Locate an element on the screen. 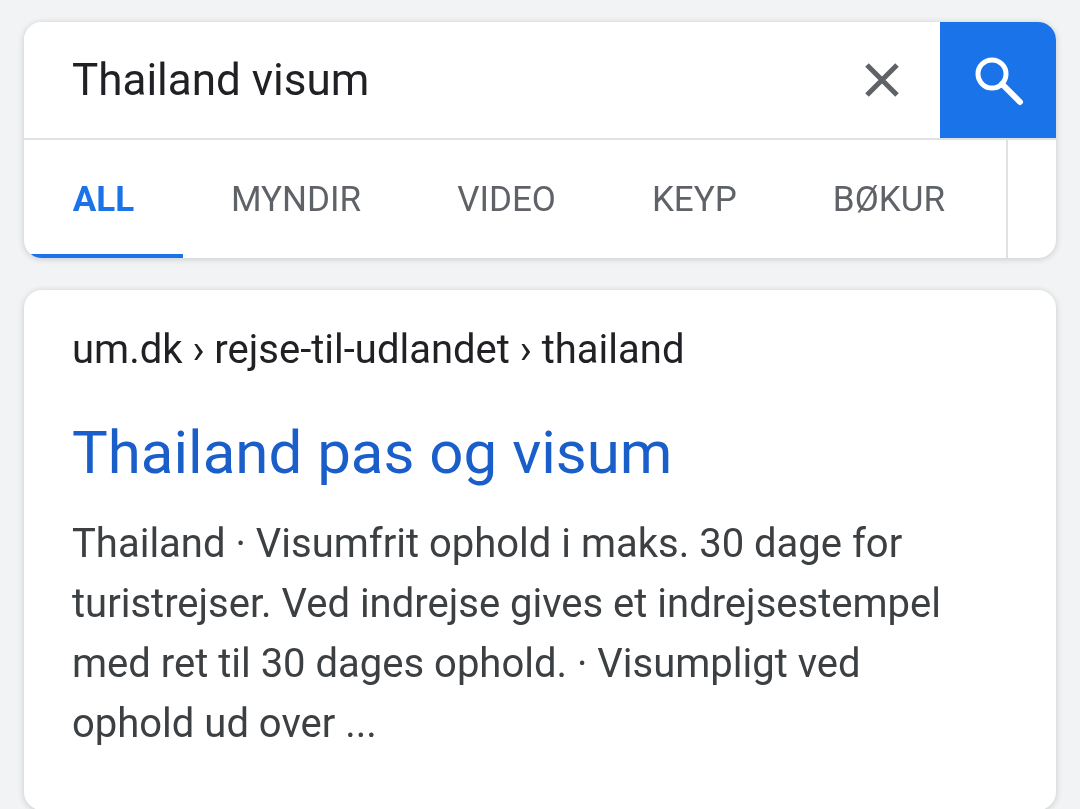  tab: ALL is located at coordinates (103, 199).